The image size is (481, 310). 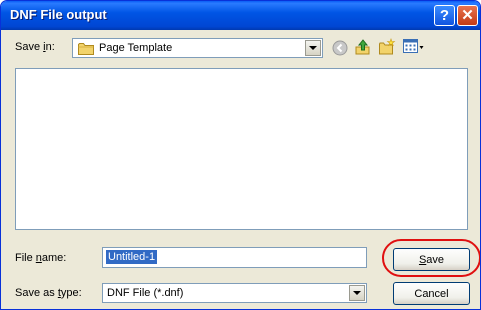 What do you see at coordinates (197, 48) in the screenshot?
I see `save-in-dropdown: Page Template` at bounding box center [197, 48].